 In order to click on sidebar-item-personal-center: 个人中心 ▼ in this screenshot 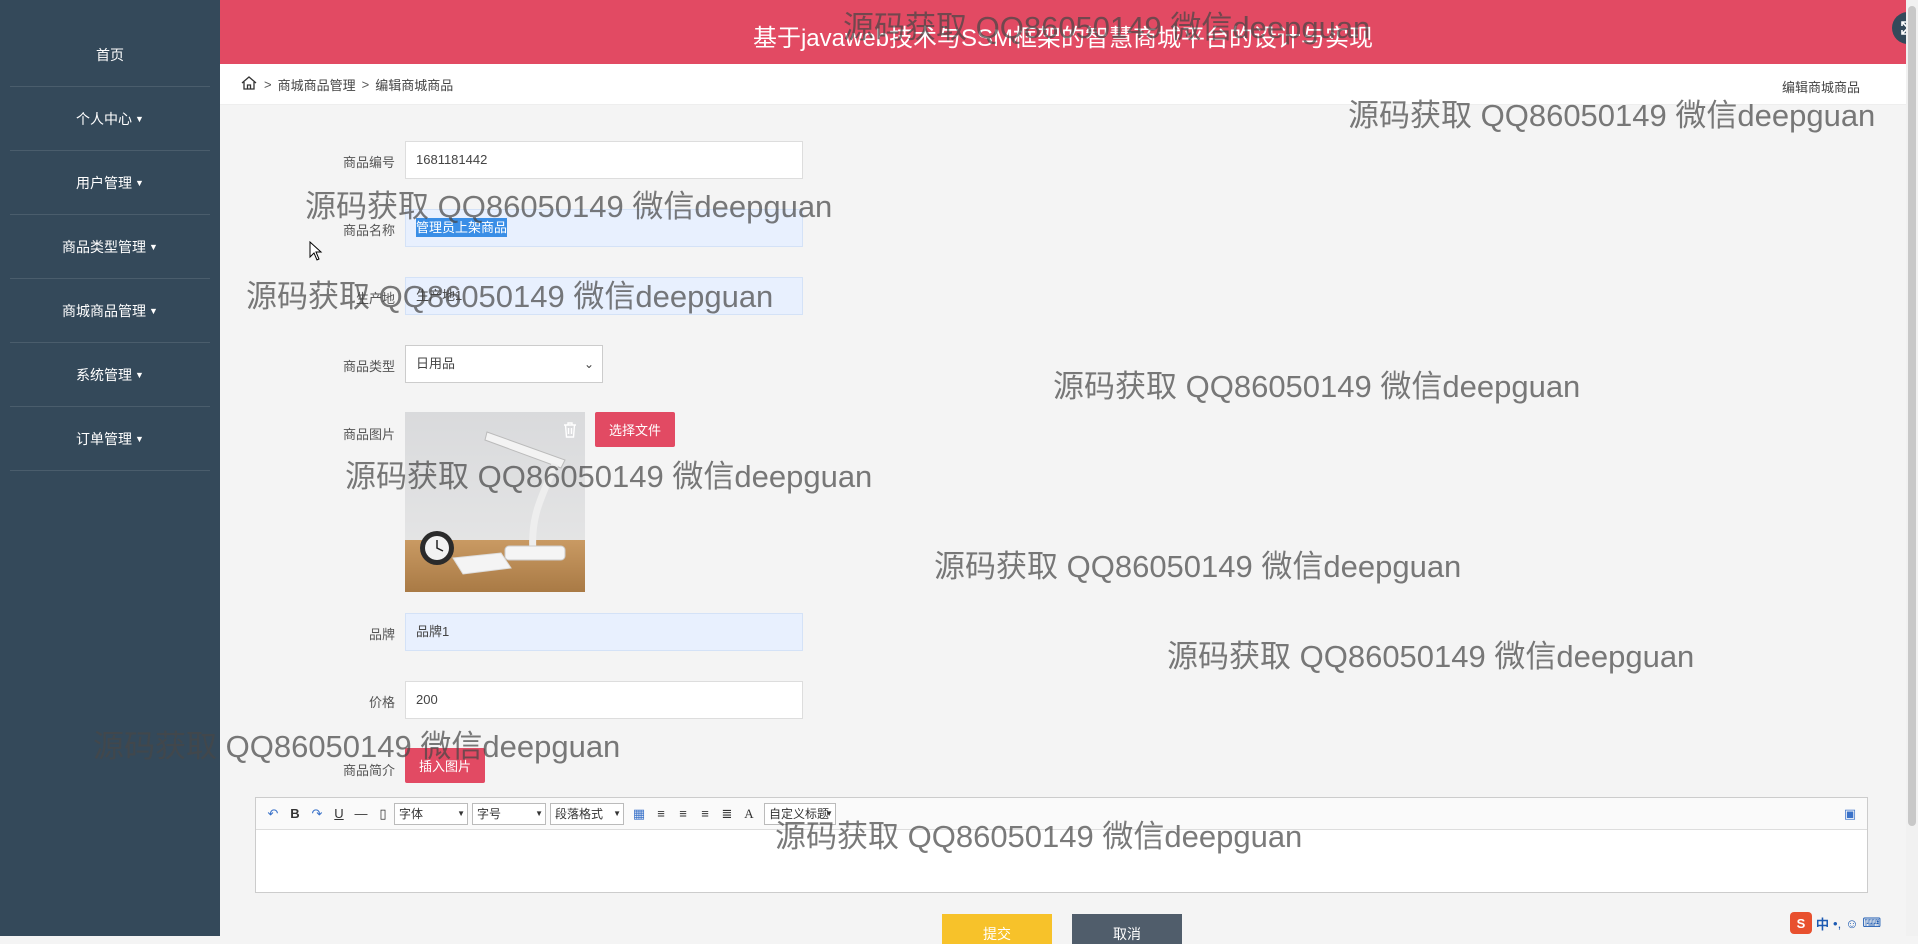, I will do `click(110, 119)`.